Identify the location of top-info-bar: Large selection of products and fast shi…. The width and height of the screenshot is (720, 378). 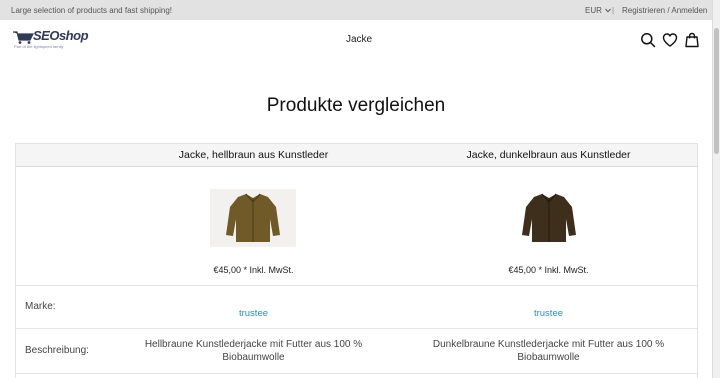
(356, 10).